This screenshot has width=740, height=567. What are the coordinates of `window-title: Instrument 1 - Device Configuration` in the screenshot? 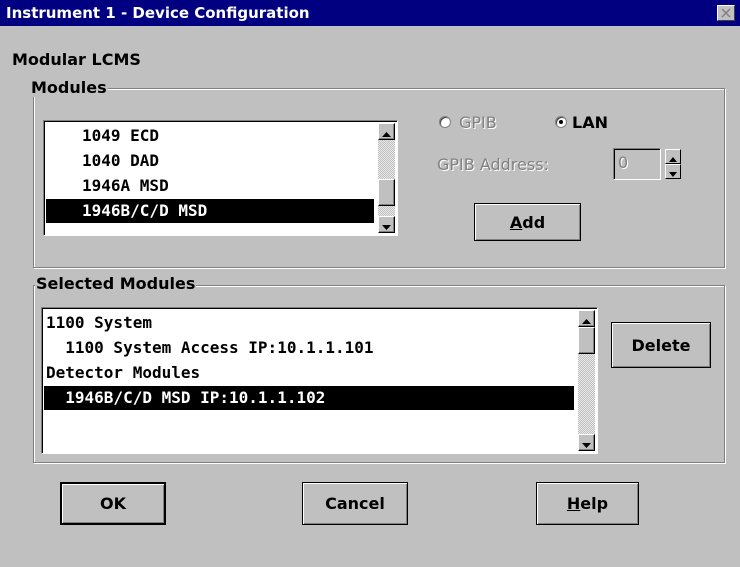 It's located at (158, 13).